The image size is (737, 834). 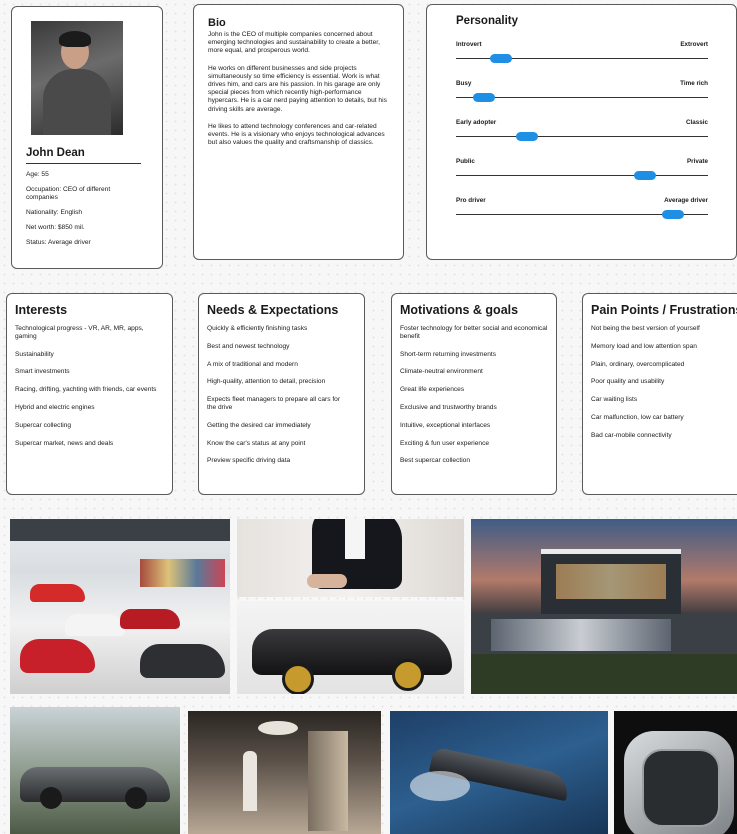 What do you see at coordinates (686, 200) in the screenshot?
I see `slider-right-label: Average driver` at bounding box center [686, 200].